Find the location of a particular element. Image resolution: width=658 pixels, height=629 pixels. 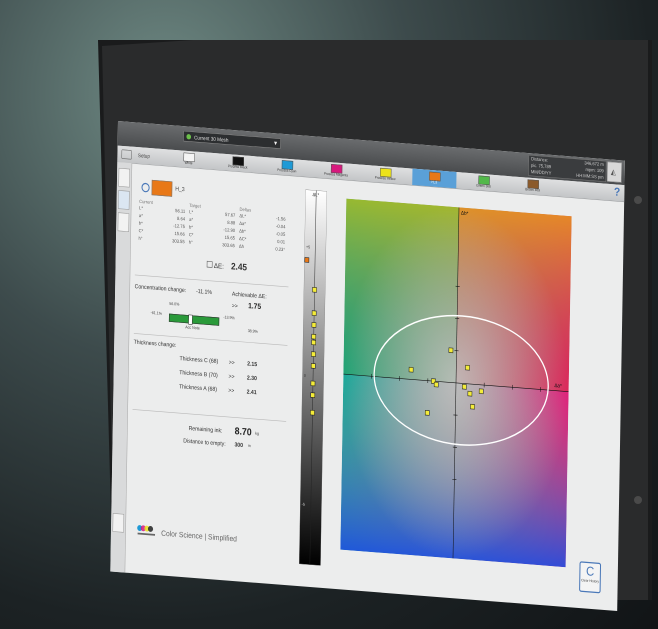

distance-empty-value: 300 is located at coordinates (239, 445).